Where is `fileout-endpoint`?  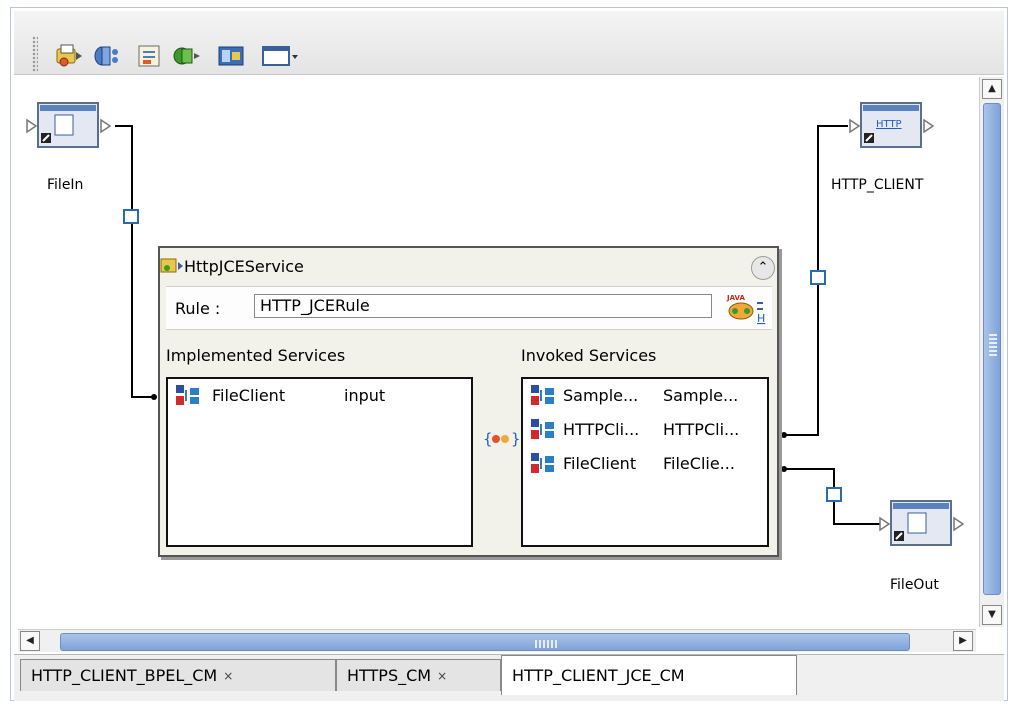 fileout-endpoint is located at coordinates (924, 526).